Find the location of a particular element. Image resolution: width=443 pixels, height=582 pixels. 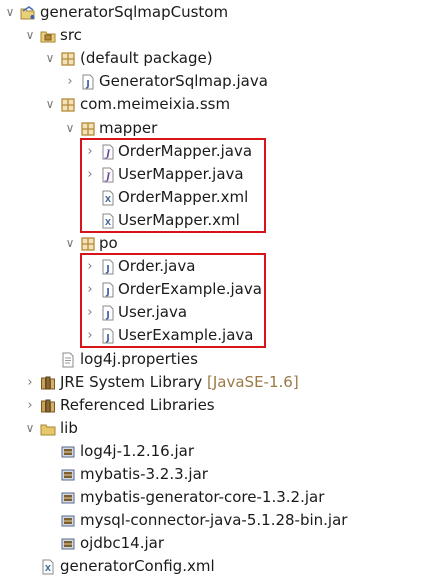

folder-icon is located at coordinates (48, 428).